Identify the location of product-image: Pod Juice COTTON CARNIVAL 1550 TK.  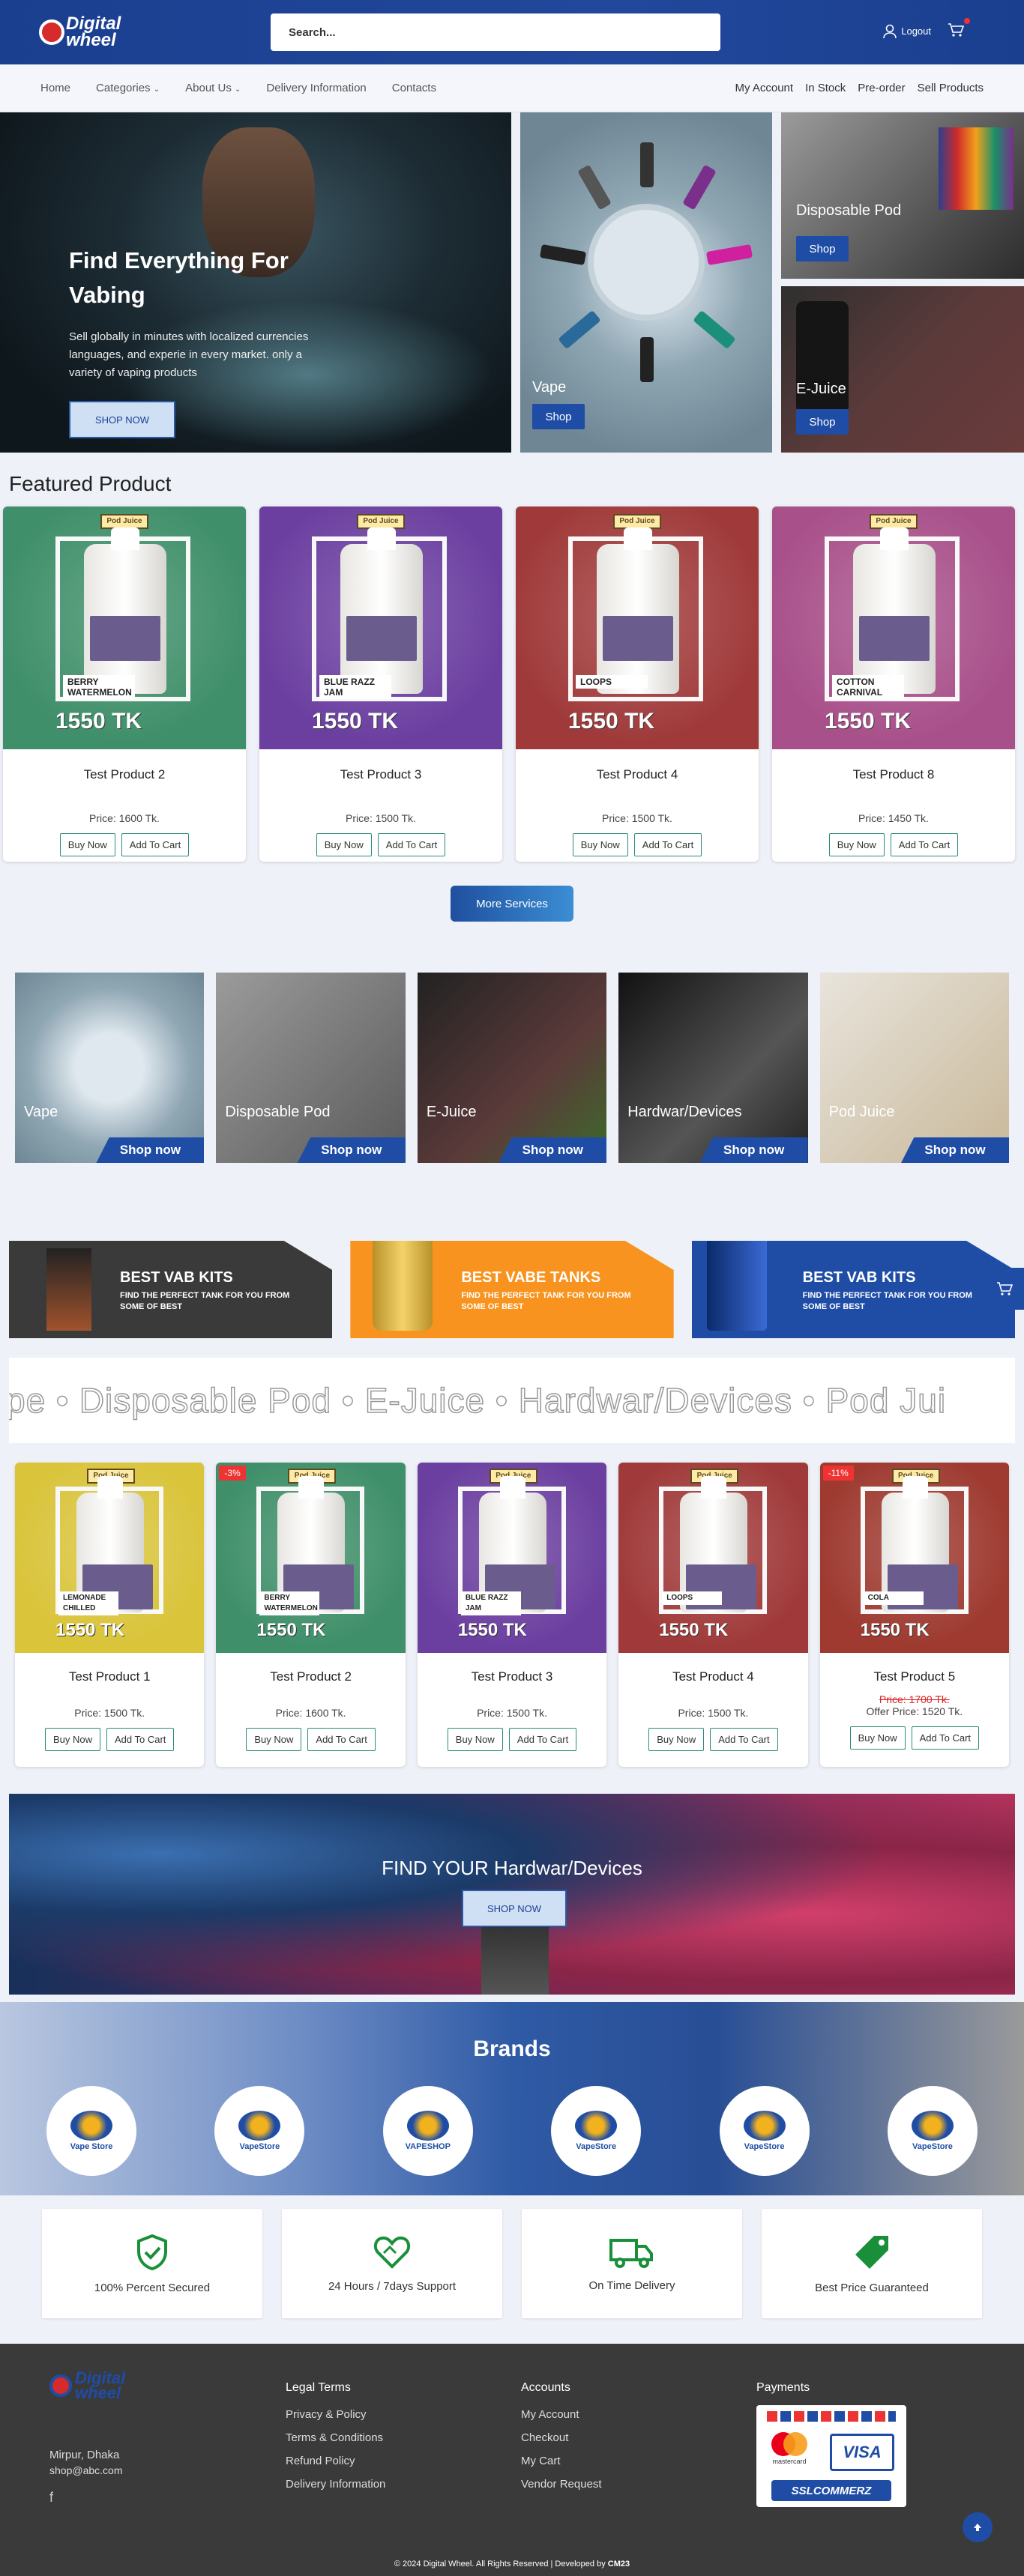
(893, 628).